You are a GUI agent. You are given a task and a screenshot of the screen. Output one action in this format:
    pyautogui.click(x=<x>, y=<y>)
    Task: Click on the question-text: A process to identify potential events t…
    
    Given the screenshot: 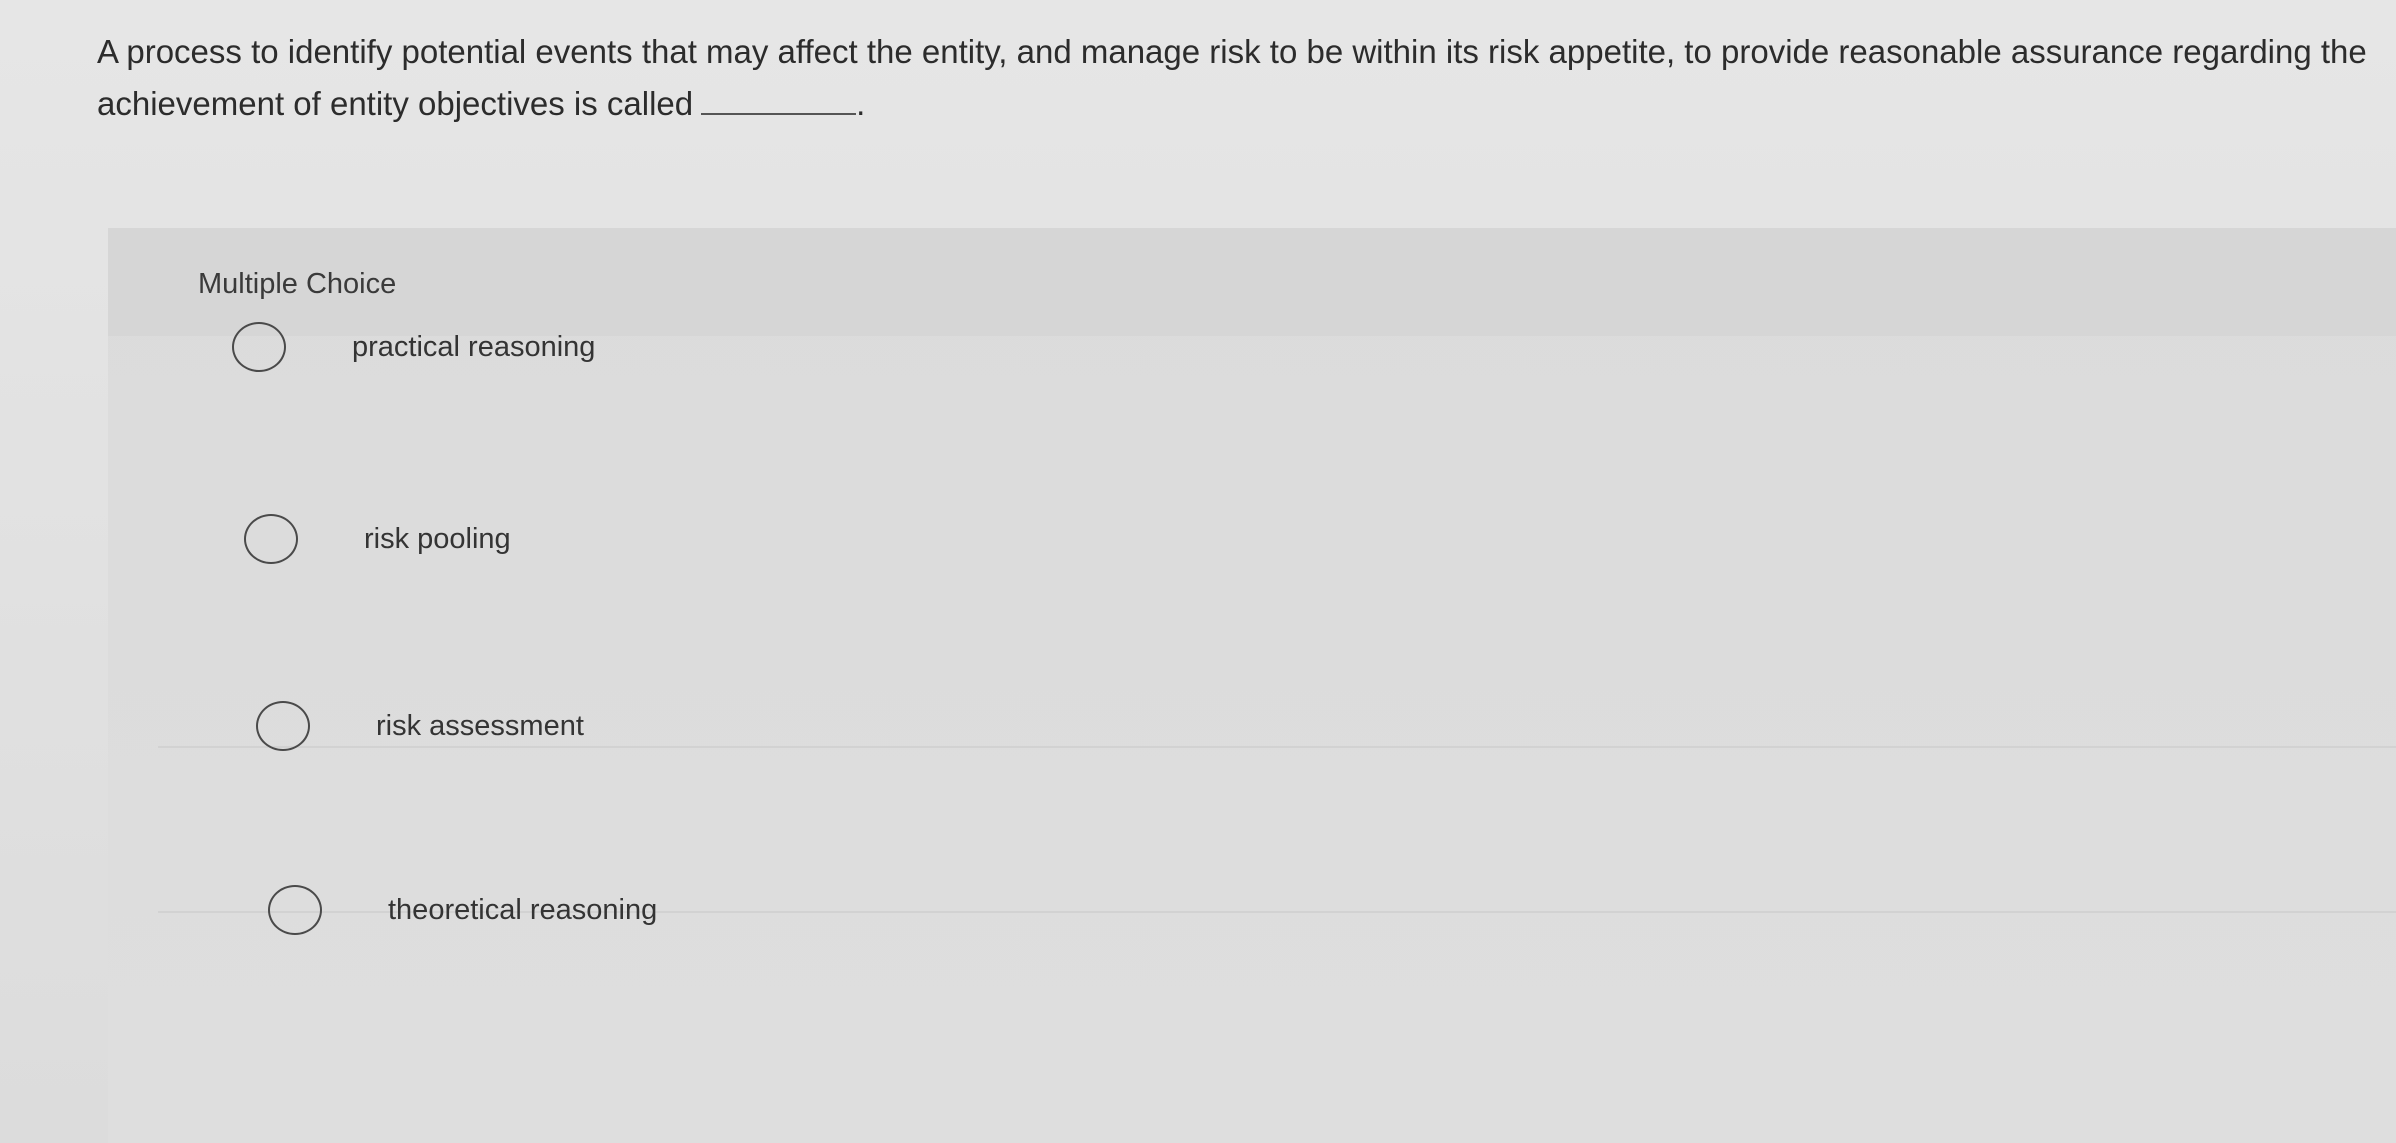 What is the action you would take?
    pyautogui.click(x=1232, y=78)
    